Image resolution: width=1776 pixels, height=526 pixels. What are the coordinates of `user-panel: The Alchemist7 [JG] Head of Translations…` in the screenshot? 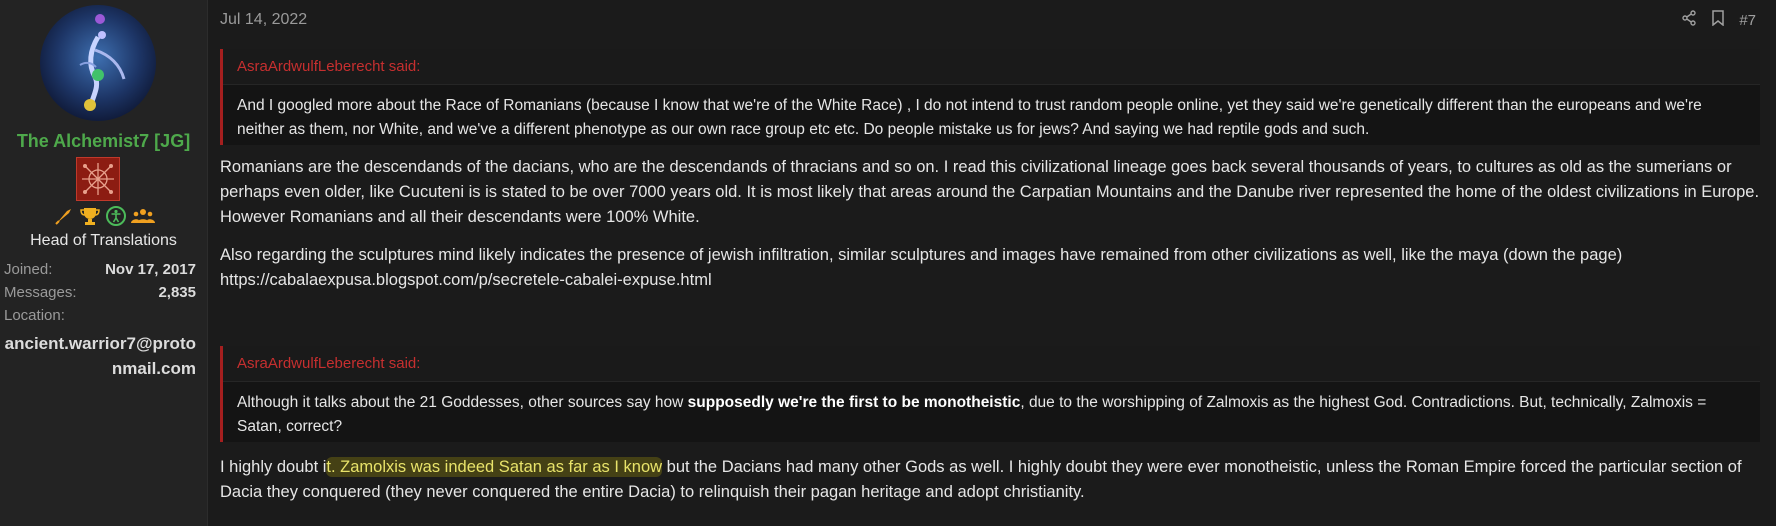 It's located at (104, 263).